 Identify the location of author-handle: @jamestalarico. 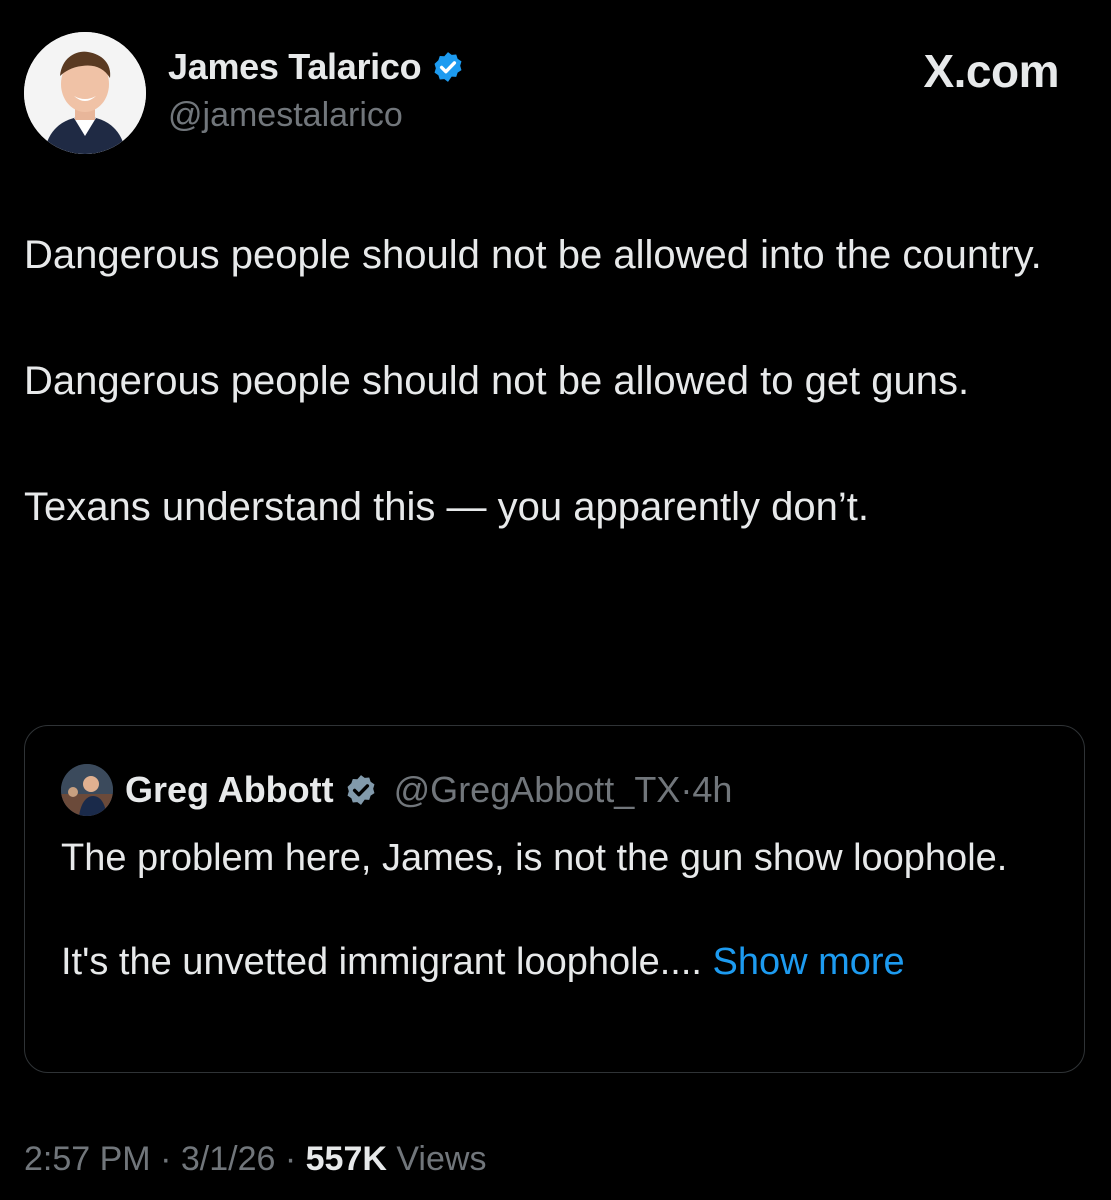
(316, 115).